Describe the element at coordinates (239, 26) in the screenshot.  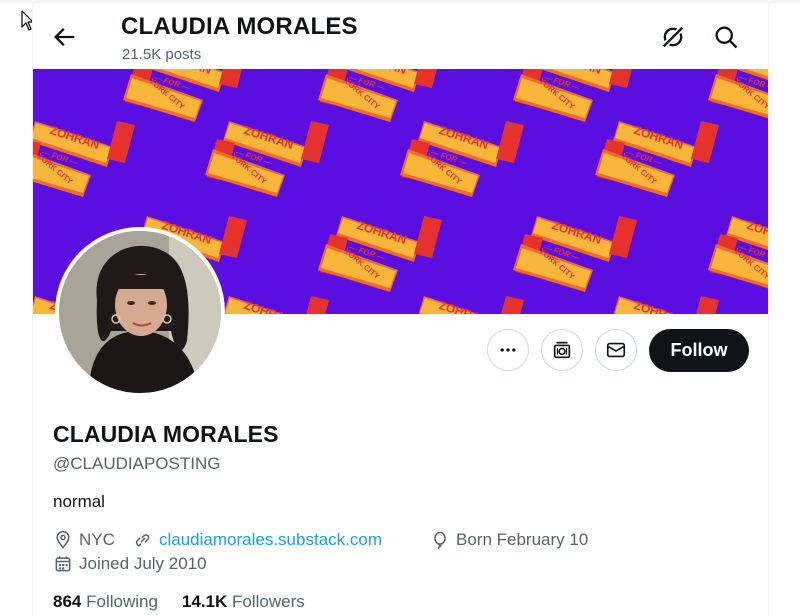
I see `header-title: CLAUDIA MORALES` at that location.